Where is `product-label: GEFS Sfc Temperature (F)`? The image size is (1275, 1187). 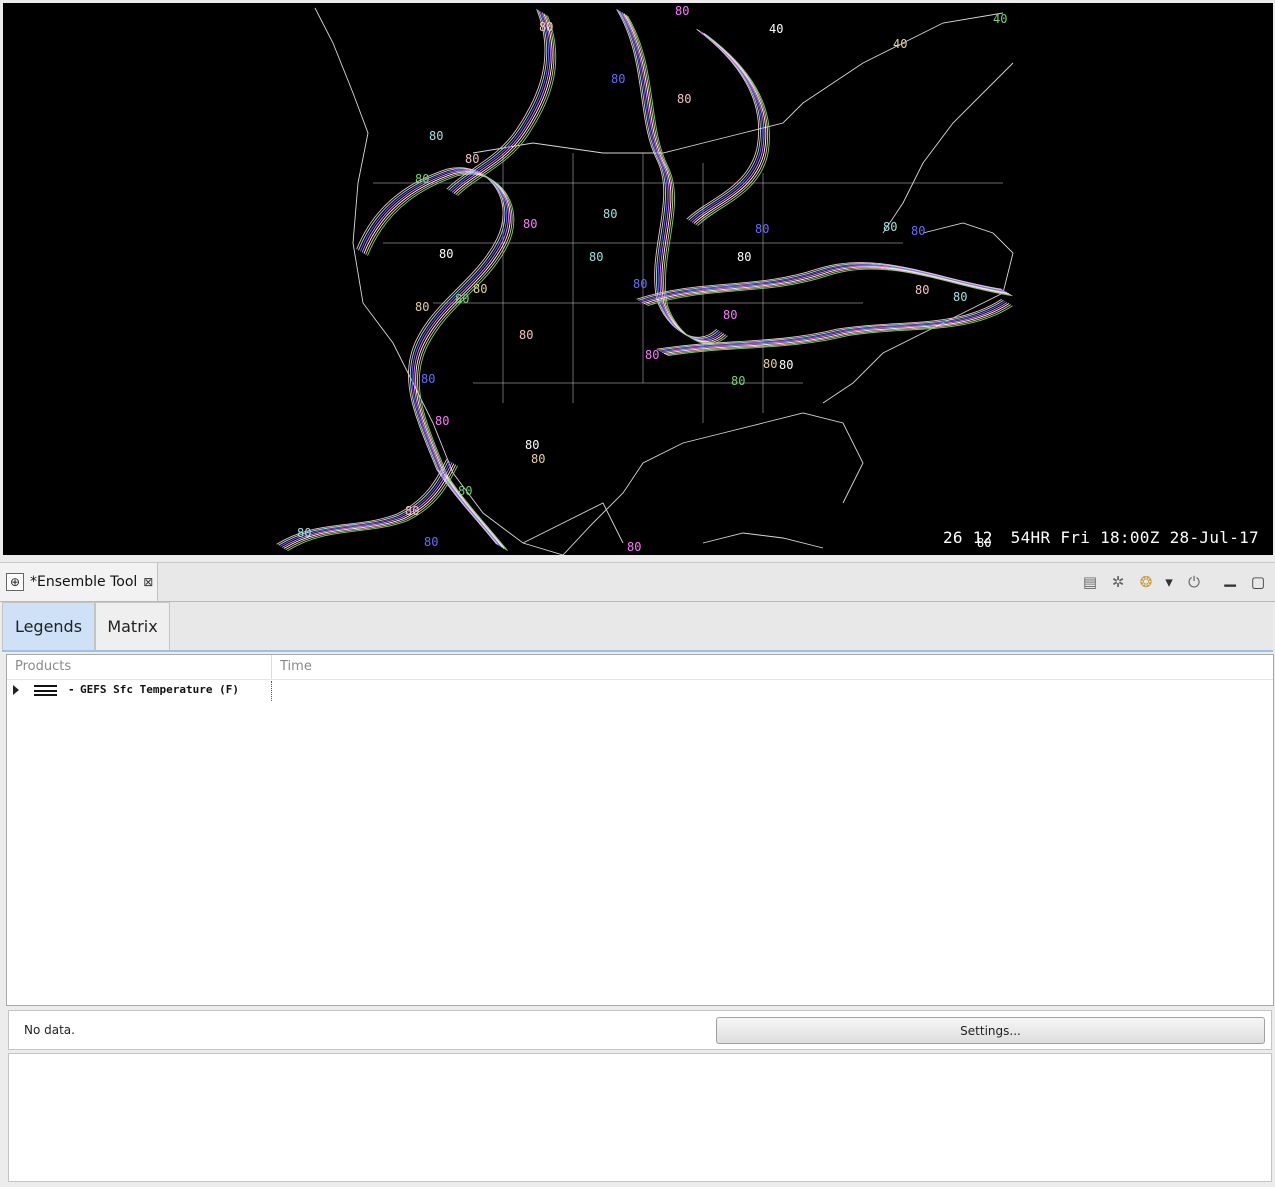 product-label: GEFS Sfc Temperature (F) is located at coordinates (159, 689).